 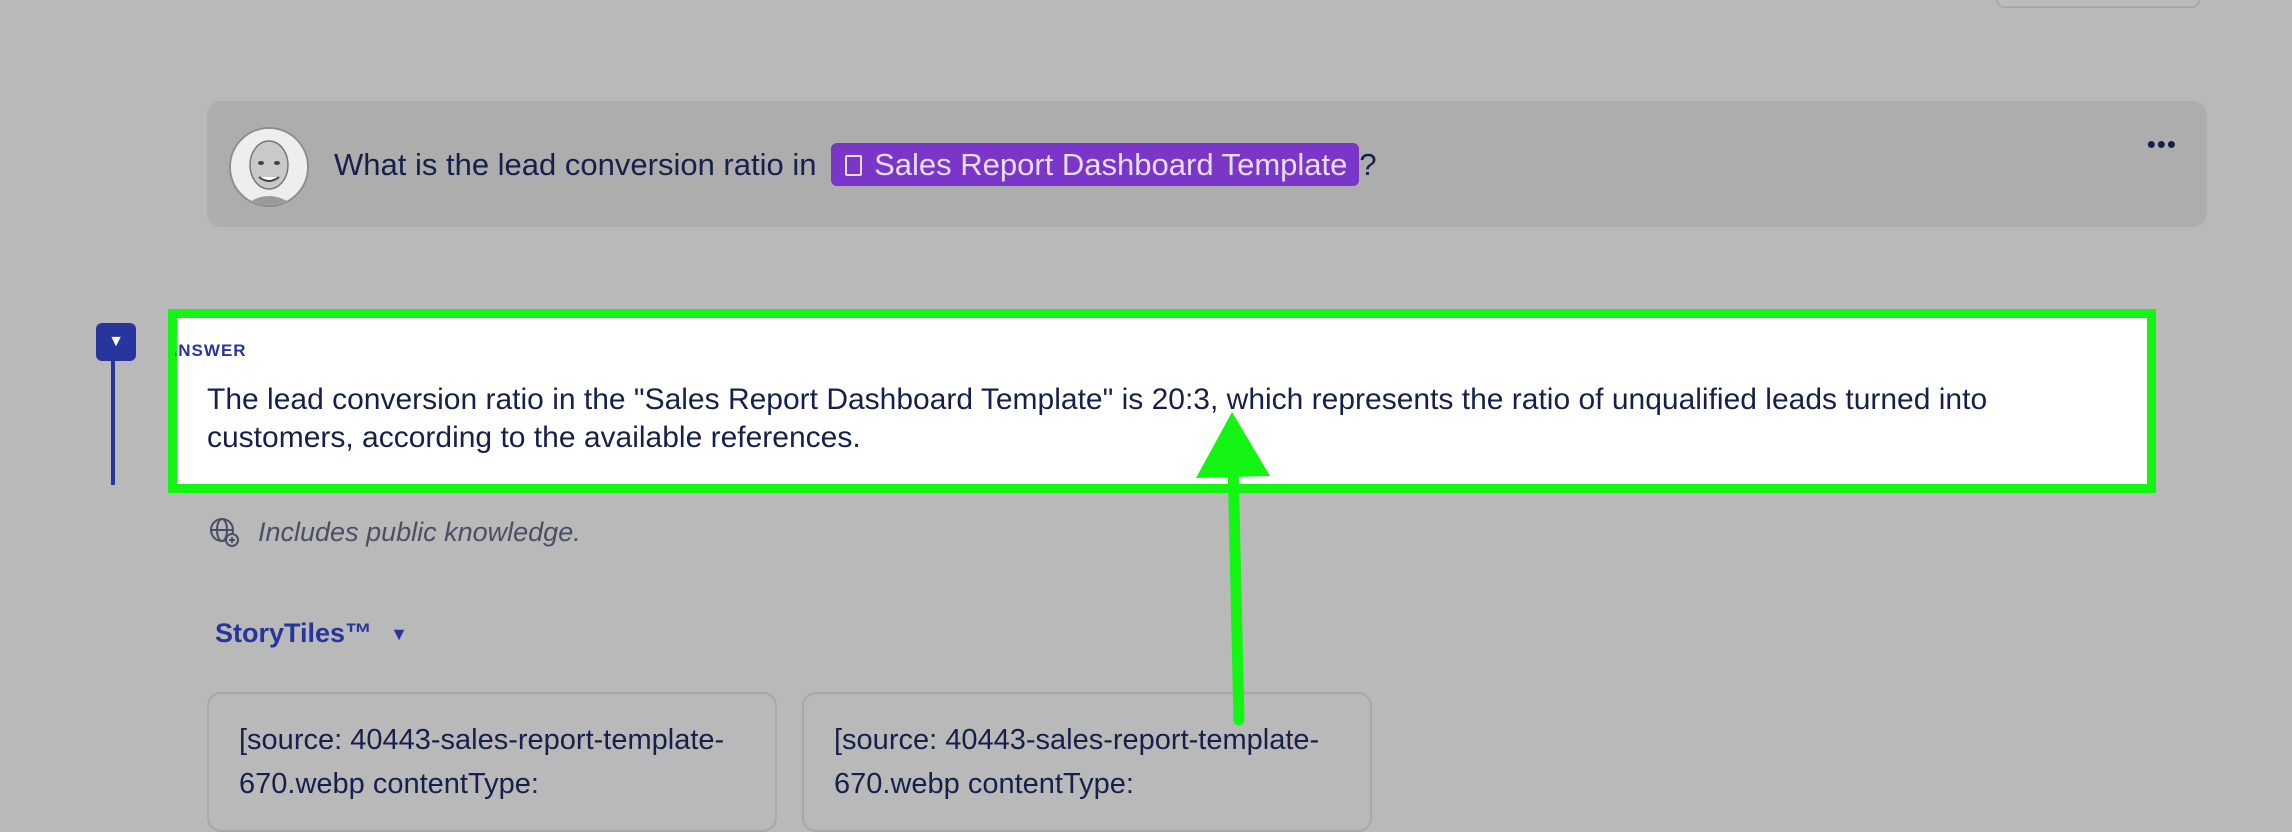 What do you see at coordinates (1111, 165) in the screenshot?
I see `document-chip-label: Sales Report Dashboard Template` at bounding box center [1111, 165].